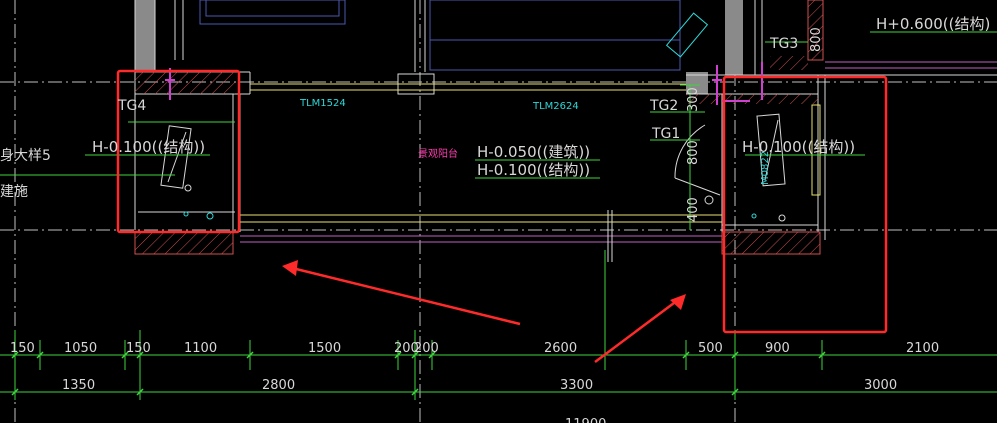 This screenshot has width=997, height=423. What do you see at coordinates (324, 348) in the screenshot?
I see `dim-row1-4: 1500` at bounding box center [324, 348].